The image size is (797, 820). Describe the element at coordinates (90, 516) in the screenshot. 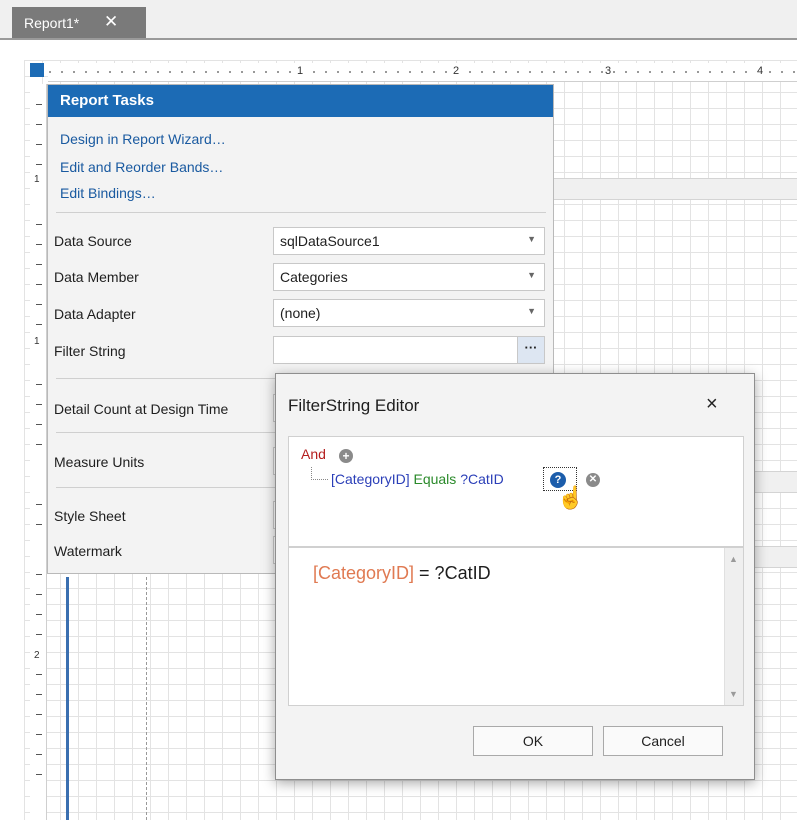

I see `label-style-sheet: Style Sheet` at that location.